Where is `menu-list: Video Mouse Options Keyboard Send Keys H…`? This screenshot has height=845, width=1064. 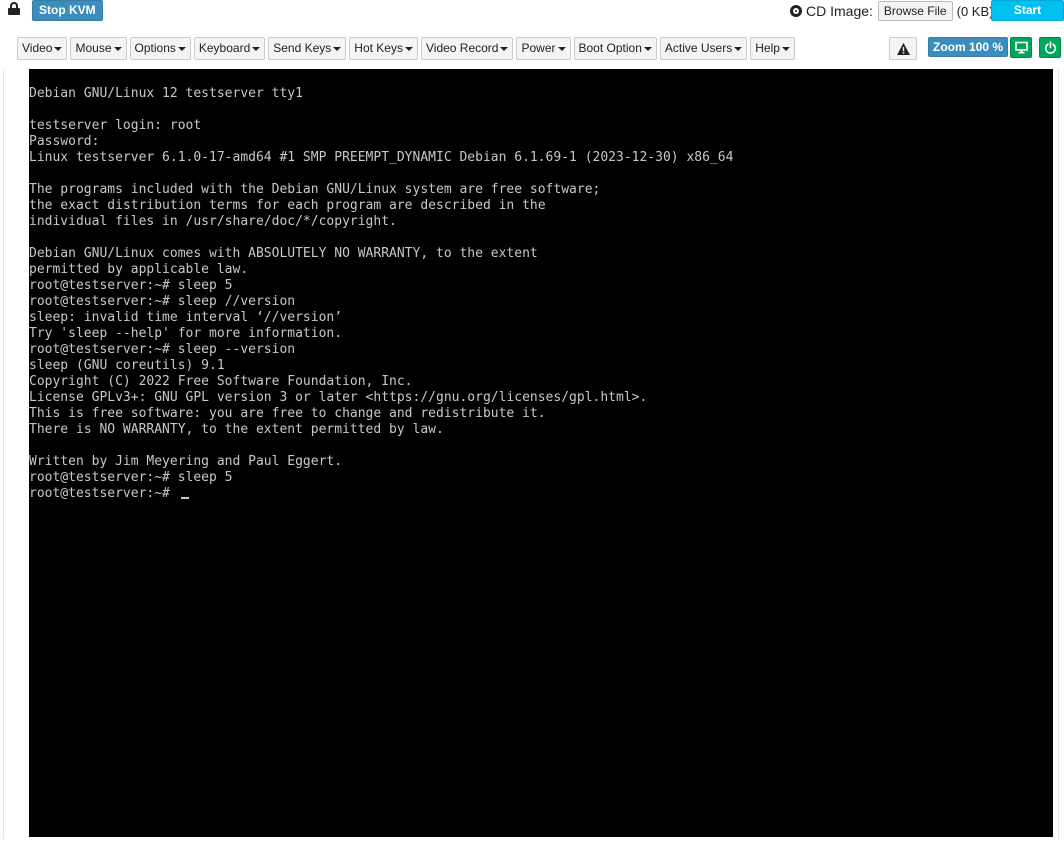
menu-list: Video Mouse Options Keyboard Send Keys H… is located at coordinates (407, 48).